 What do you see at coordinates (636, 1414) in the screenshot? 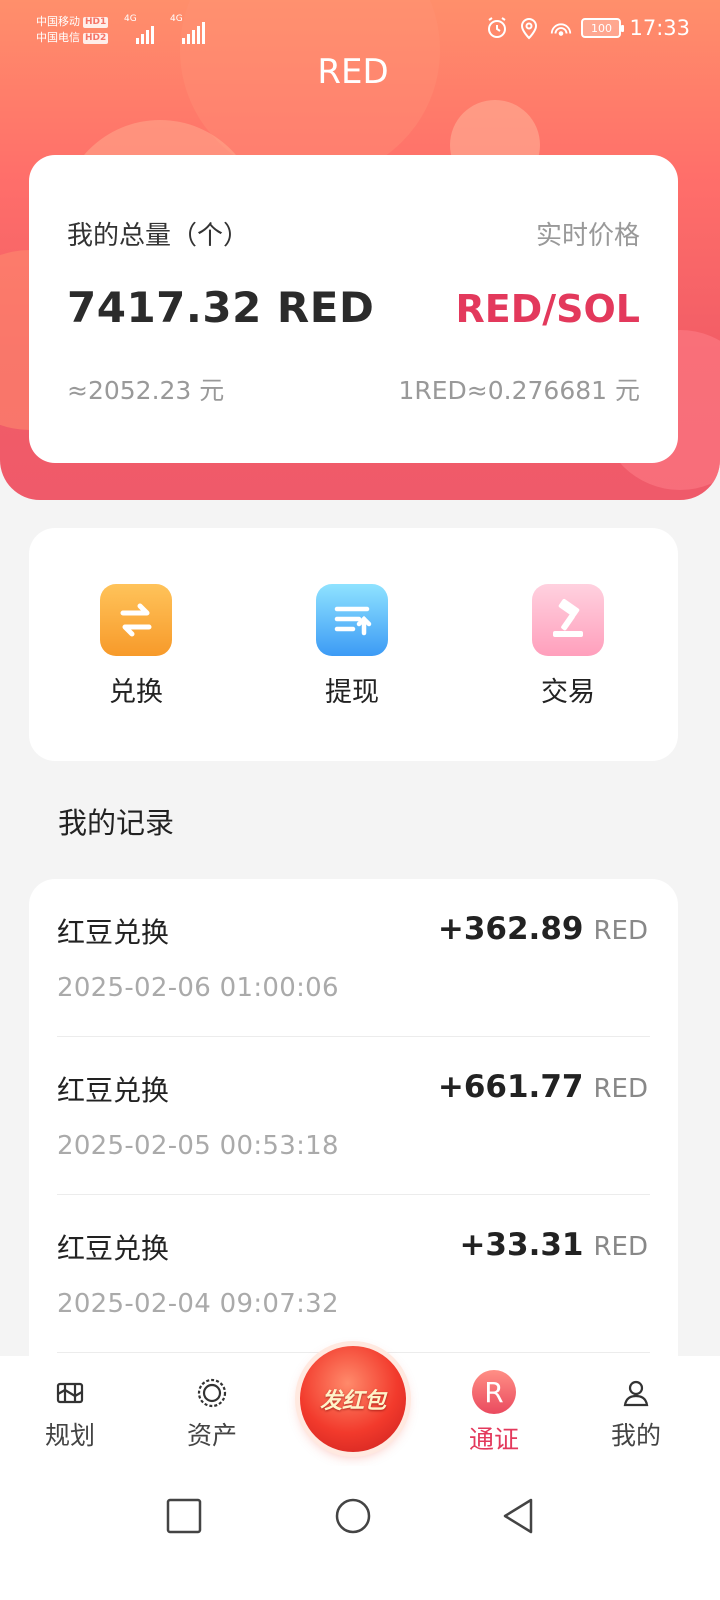
I see `nav-item-mine: 我的` at bounding box center [636, 1414].